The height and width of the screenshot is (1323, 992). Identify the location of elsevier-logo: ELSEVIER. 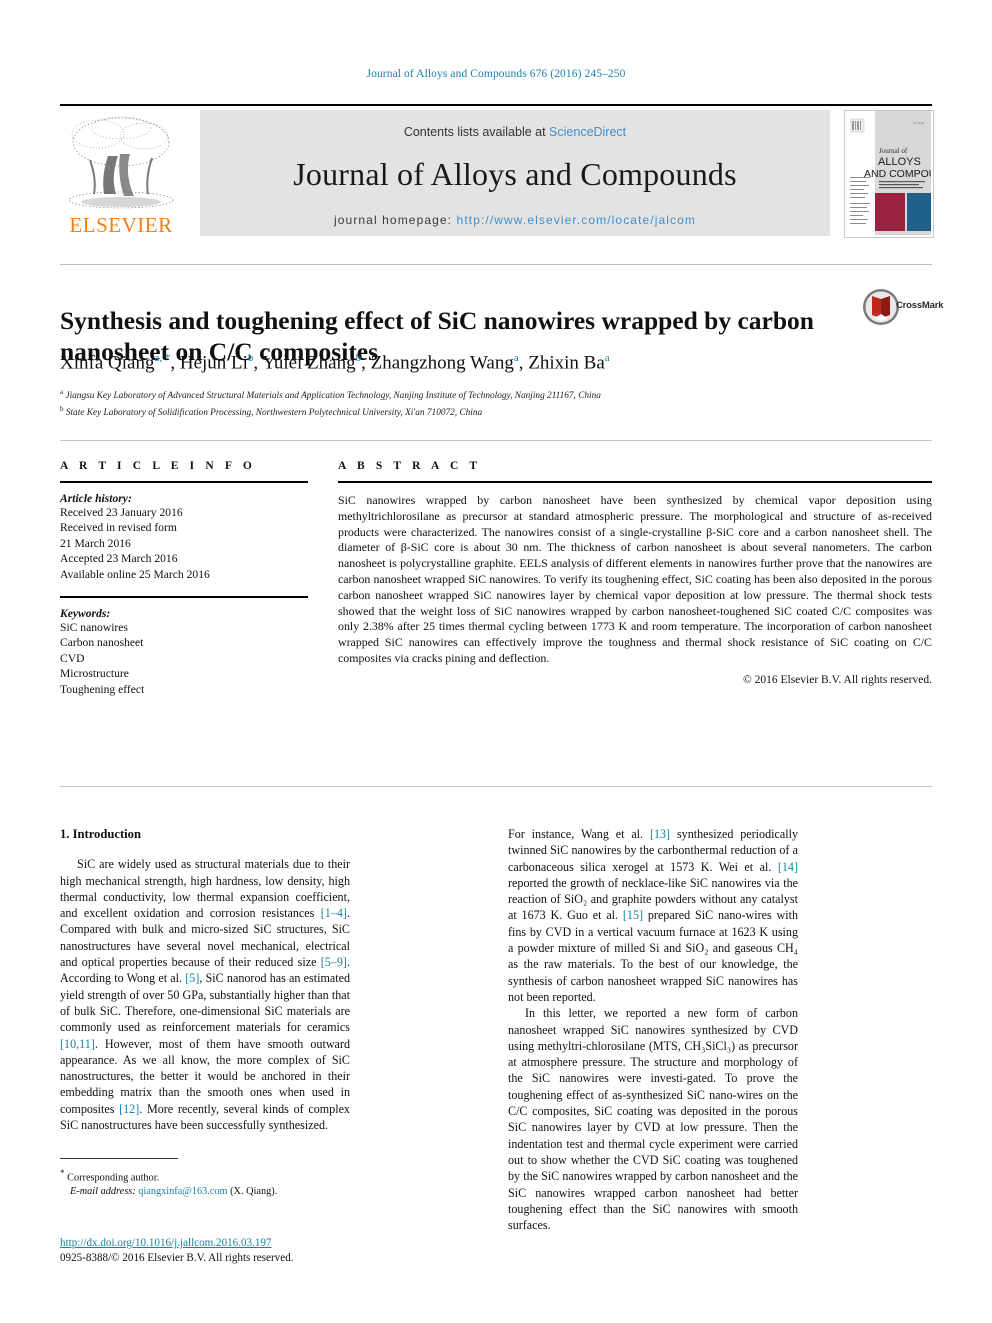
(121, 175).